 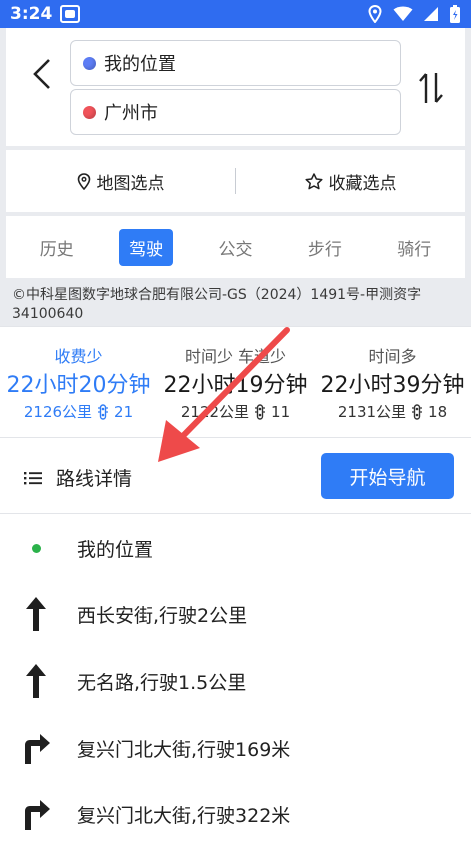 I want to click on route-option-label: 收费少, so click(x=78, y=356).